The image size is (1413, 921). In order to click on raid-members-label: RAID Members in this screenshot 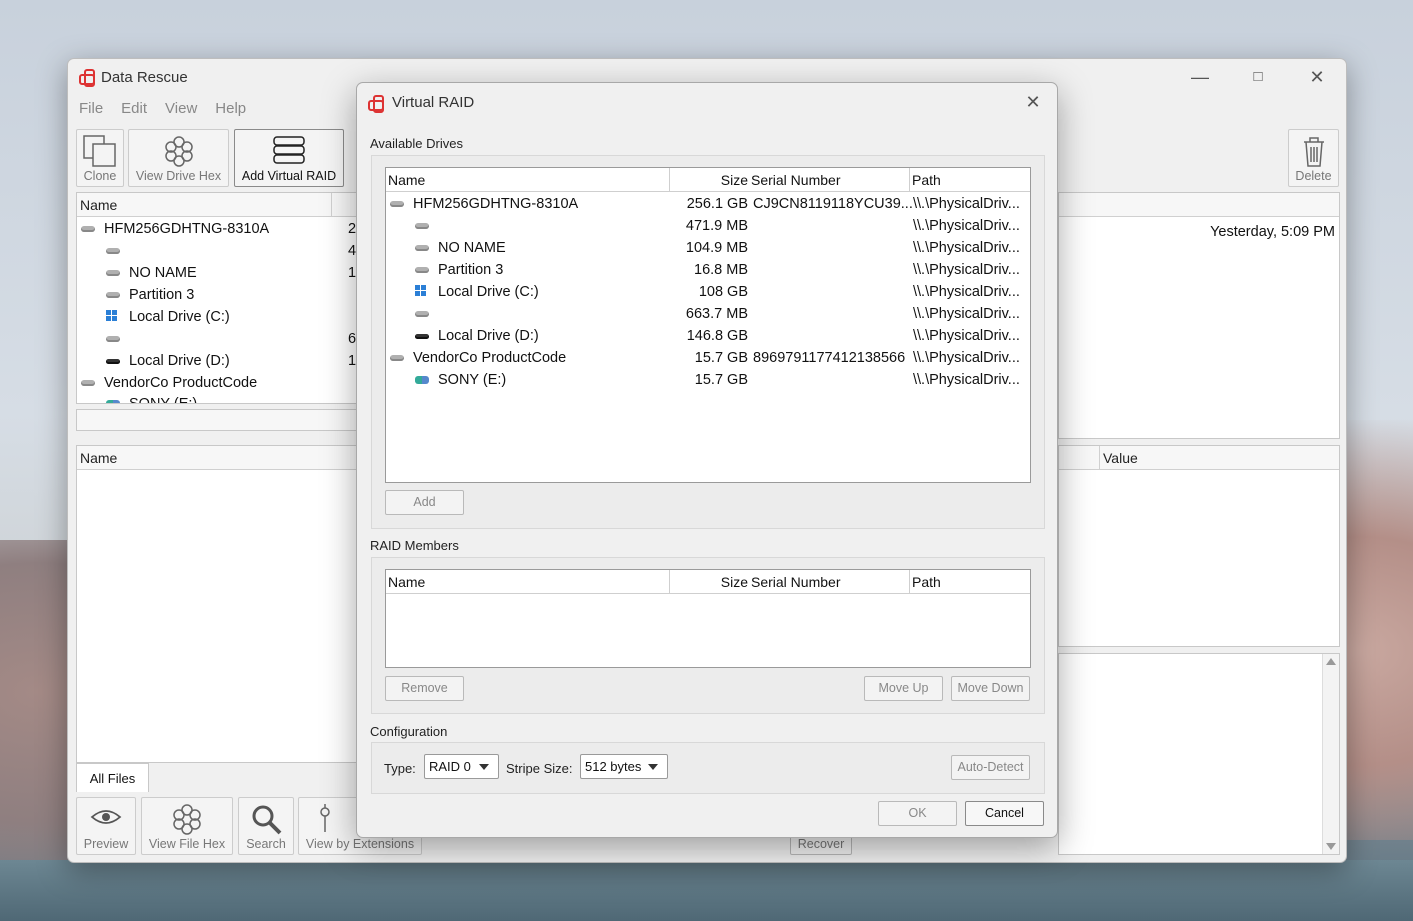, I will do `click(414, 545)`.